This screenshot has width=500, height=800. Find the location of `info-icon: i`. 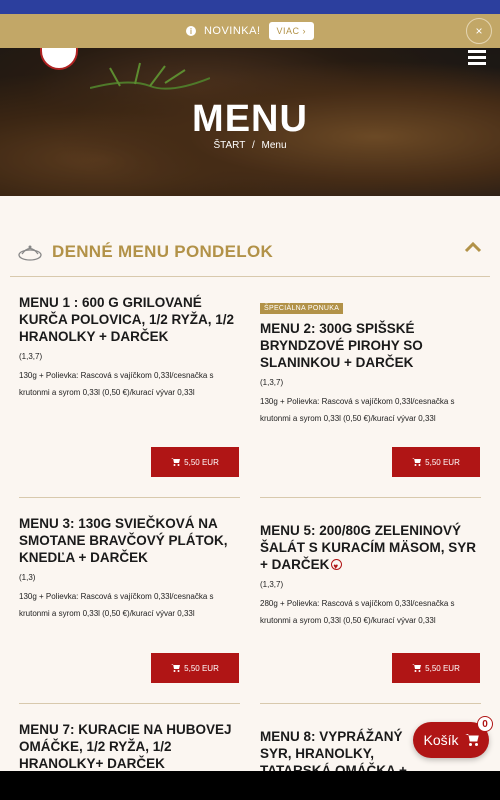

info-icon: i is located at coordinates (190, 31).